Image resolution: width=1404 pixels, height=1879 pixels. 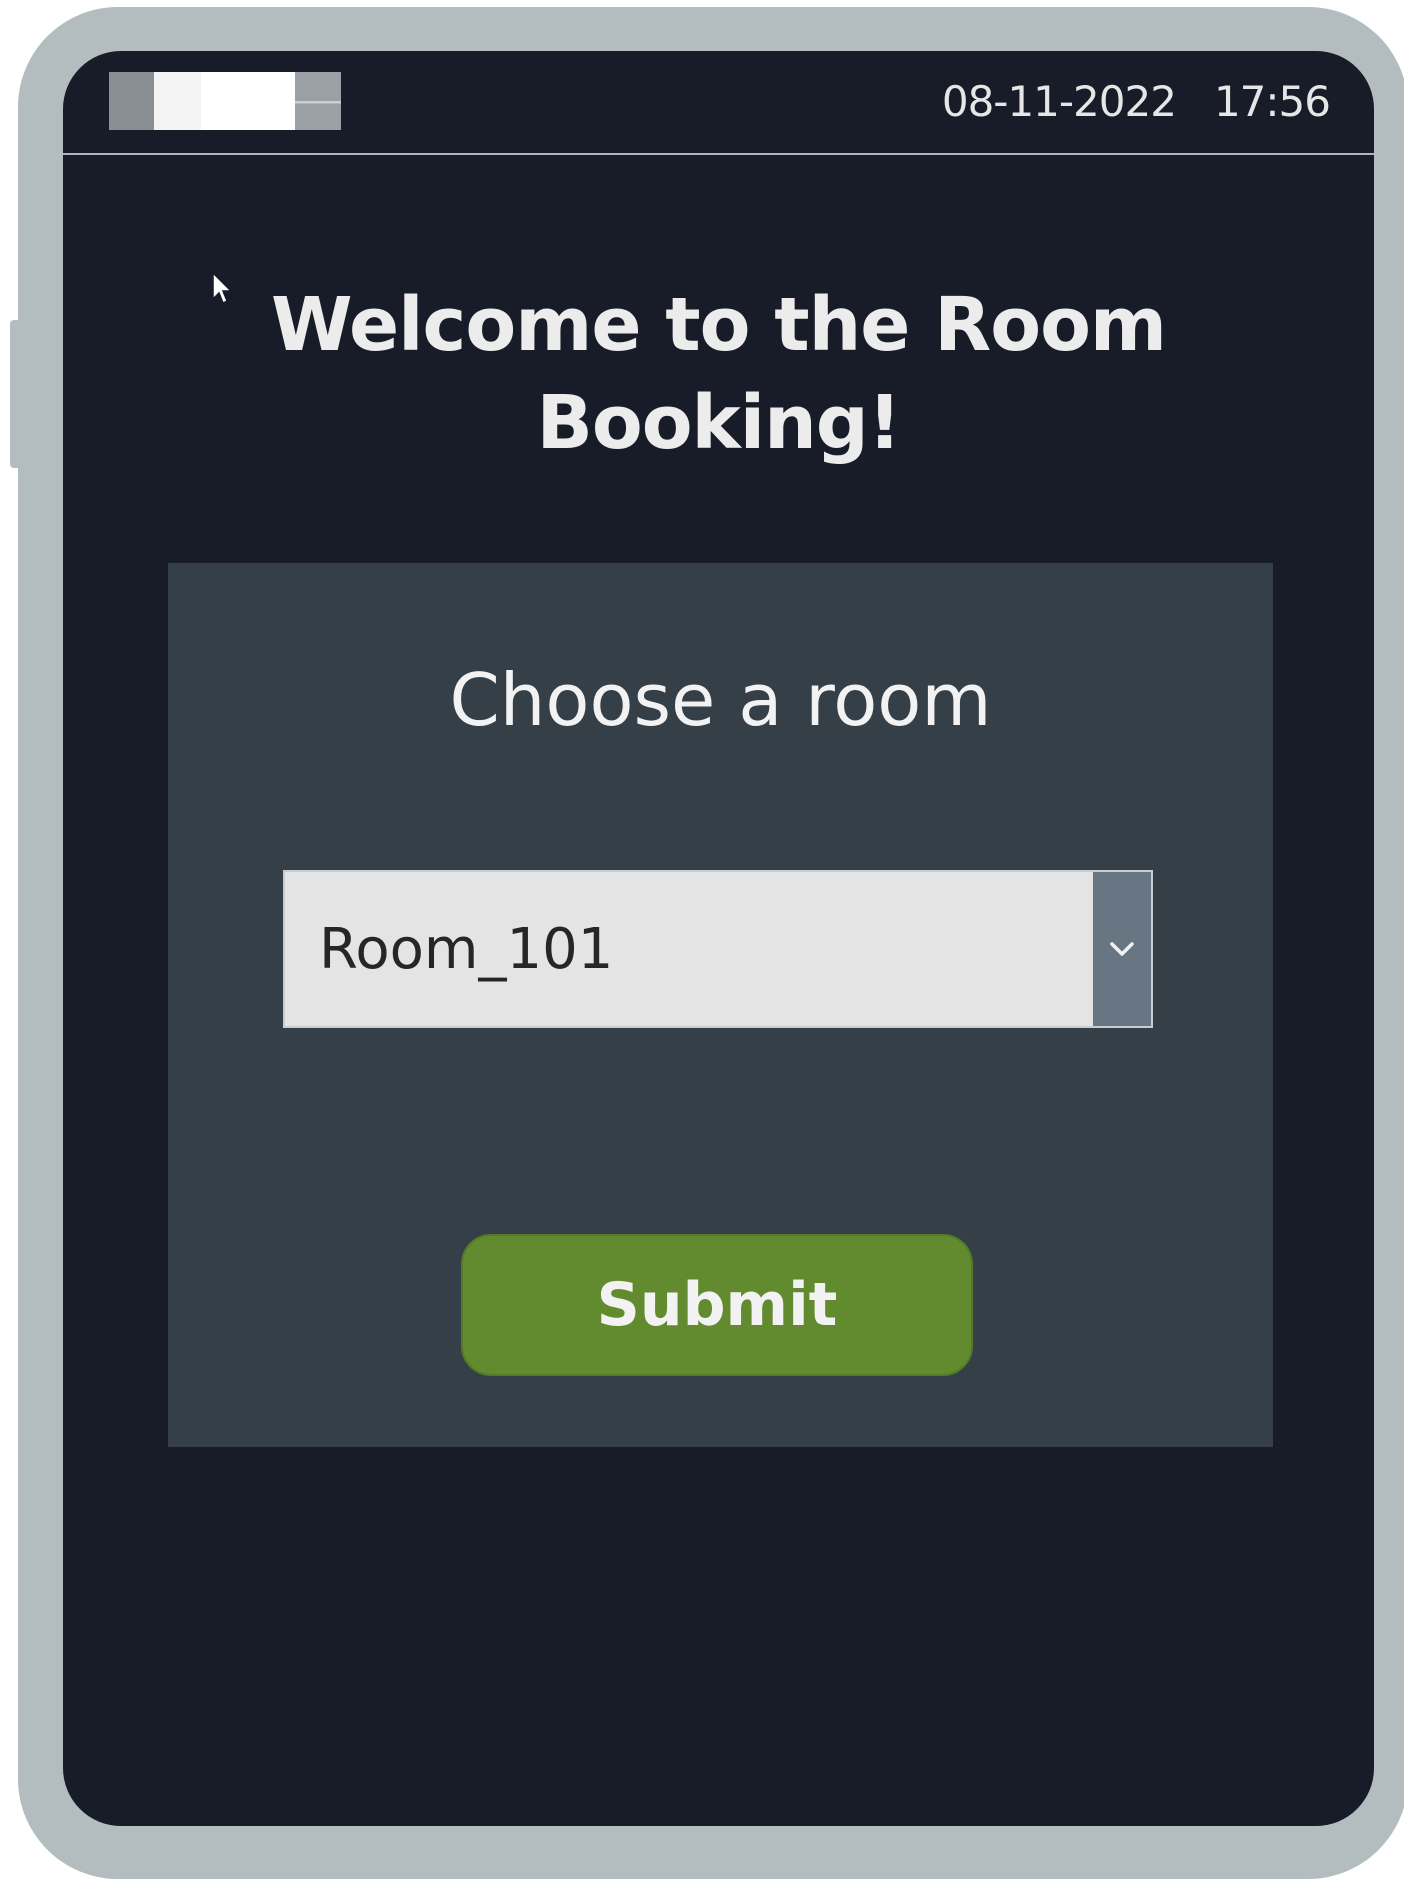 I want to click on card-title: Choose a room, so click(x=720, y=700).